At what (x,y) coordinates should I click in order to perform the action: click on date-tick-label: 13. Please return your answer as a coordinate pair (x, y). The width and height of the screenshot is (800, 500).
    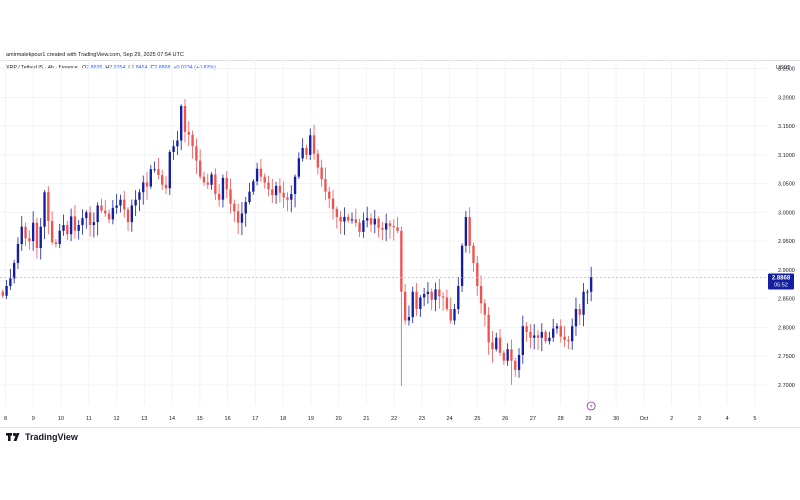
    Looking at the image, I should click on (144, 419).